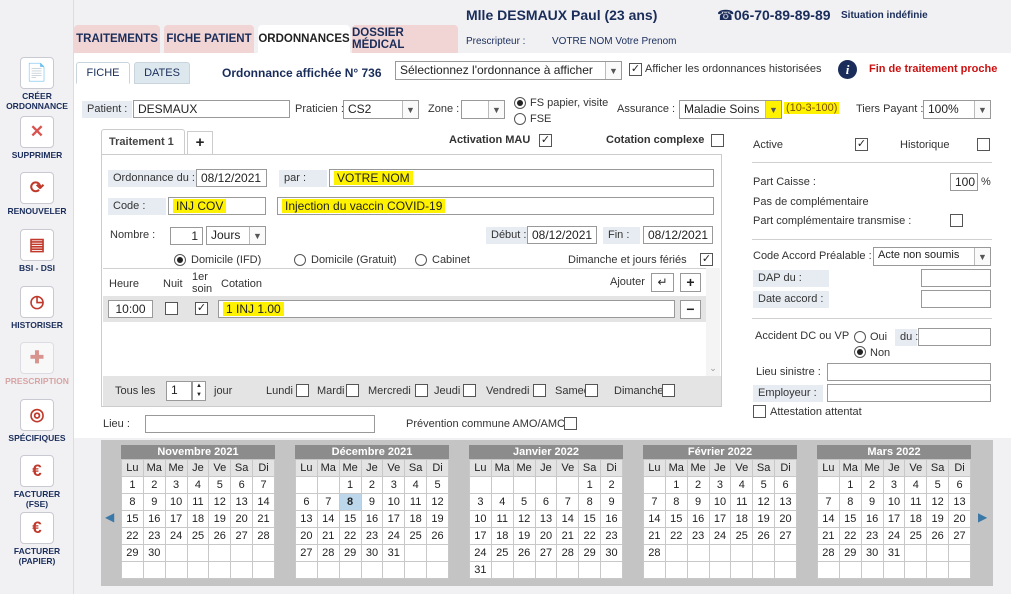 This screenshot has width=1011, height=594. Describe the element at coordinates (162, 73) in the screenshot. I see `tab-dates: DATES` at that location.